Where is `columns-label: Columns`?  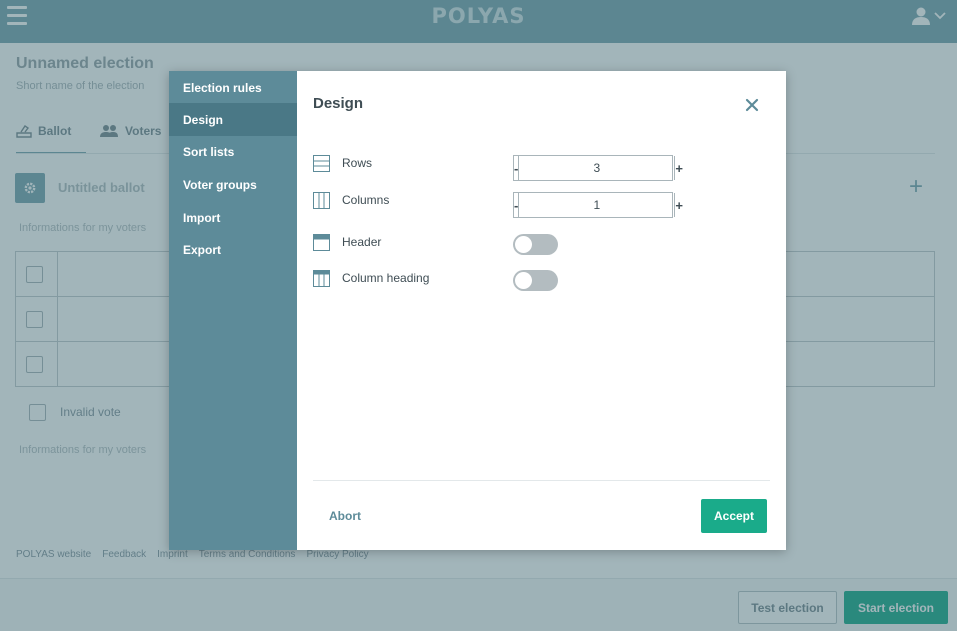 columns-label: Columns is located at coordinates (366, 200).